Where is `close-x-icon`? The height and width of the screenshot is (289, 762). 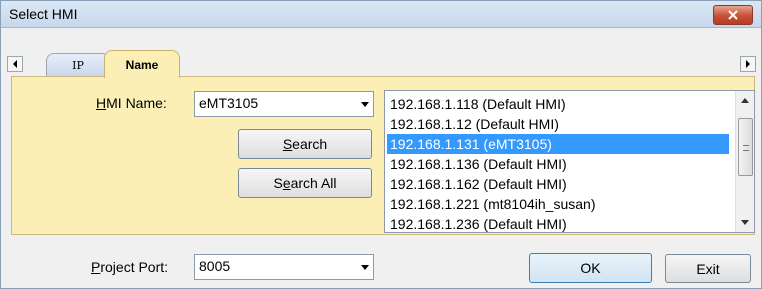
close-x-icon is located at coordinates (733, 15).